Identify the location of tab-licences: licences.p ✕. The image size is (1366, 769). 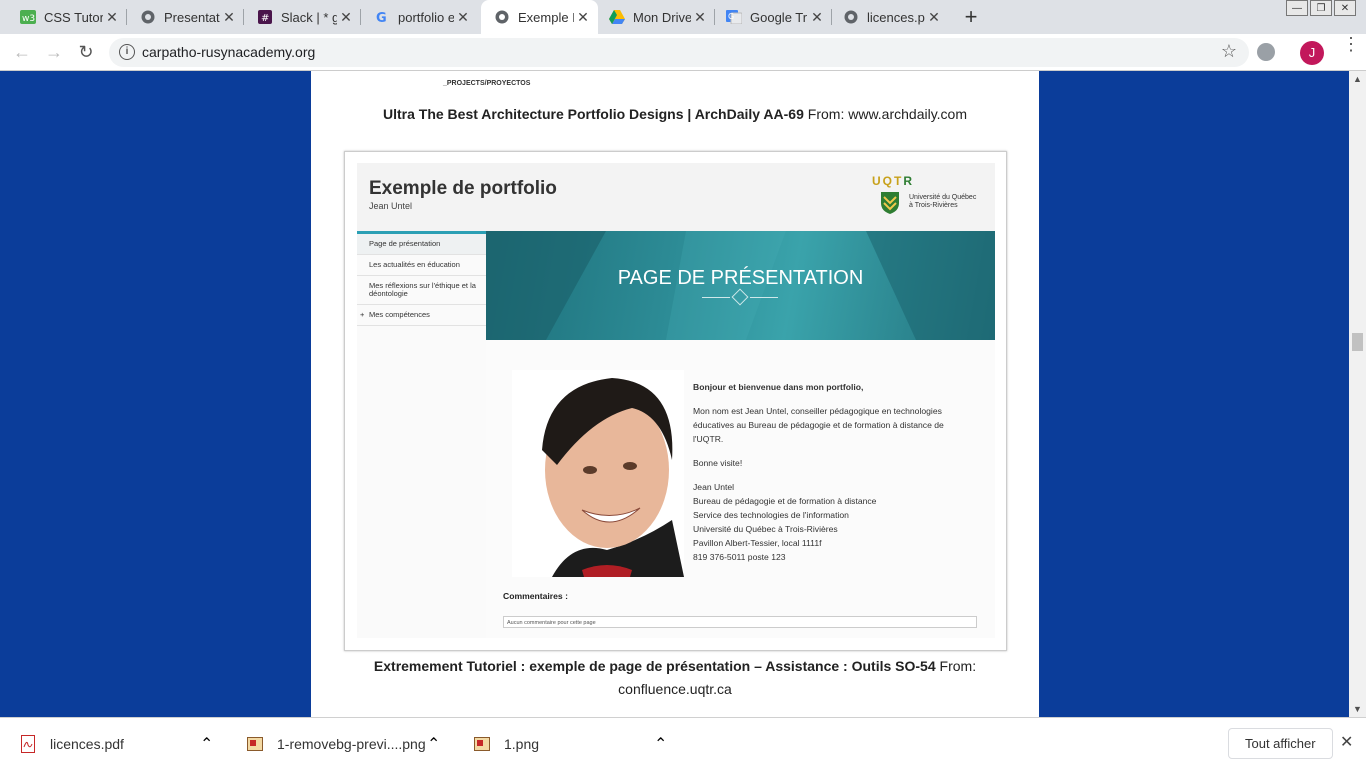
(890, 17).